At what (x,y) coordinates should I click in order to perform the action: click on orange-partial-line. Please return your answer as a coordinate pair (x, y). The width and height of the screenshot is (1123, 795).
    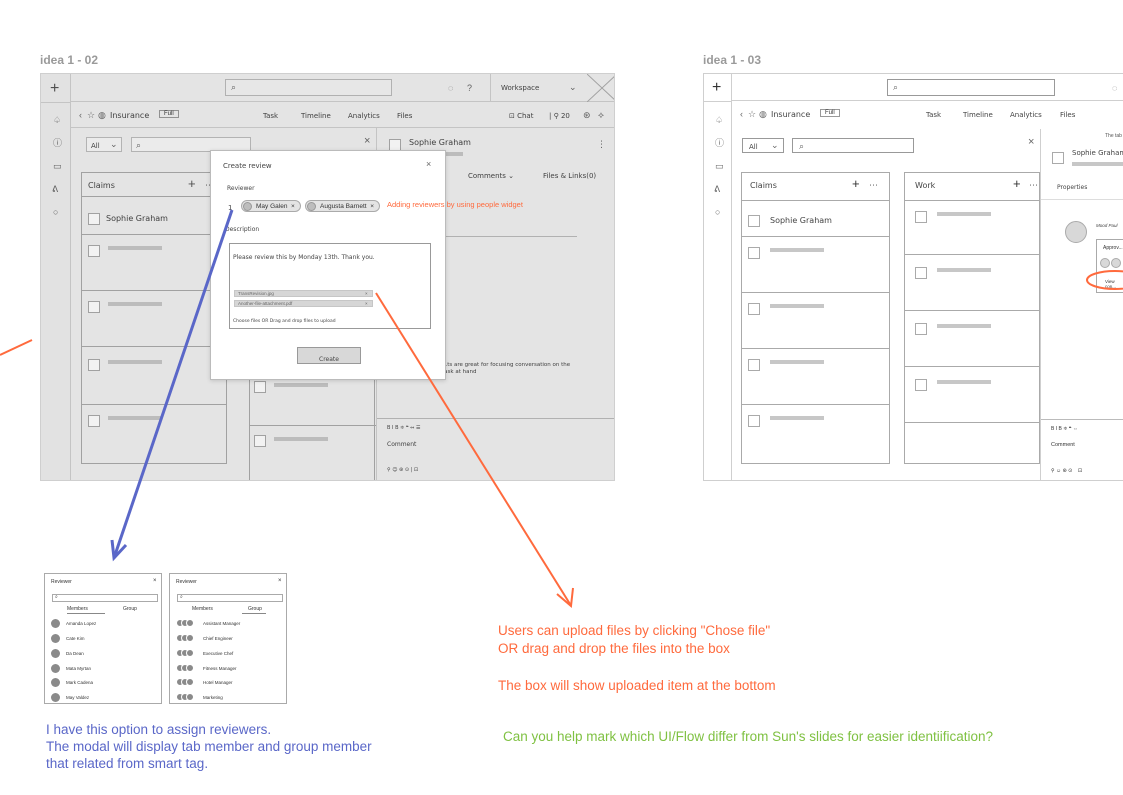
    Looking at the image, I should click on (16, 347).